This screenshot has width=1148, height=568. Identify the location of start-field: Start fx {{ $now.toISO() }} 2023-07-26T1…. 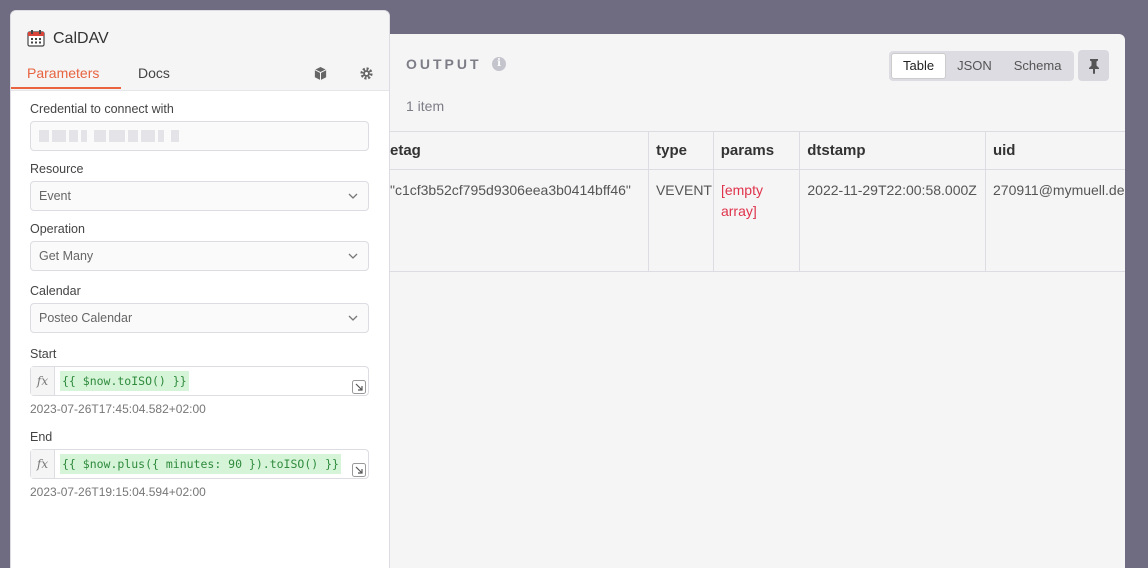
(199, 381).